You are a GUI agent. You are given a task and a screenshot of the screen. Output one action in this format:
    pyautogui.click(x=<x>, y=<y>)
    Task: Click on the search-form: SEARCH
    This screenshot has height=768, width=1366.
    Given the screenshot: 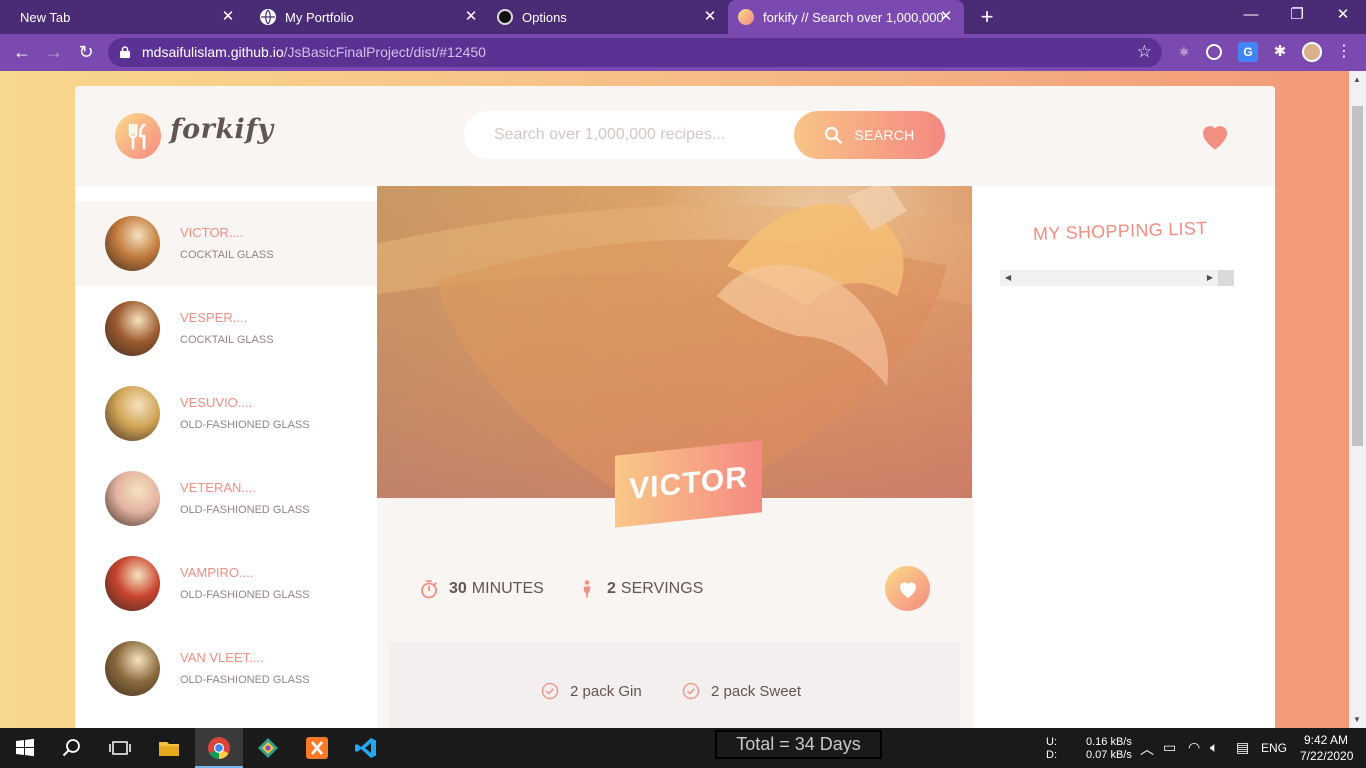 What is the action you would take?
    pyautogui.click(x=704, y=135)
    